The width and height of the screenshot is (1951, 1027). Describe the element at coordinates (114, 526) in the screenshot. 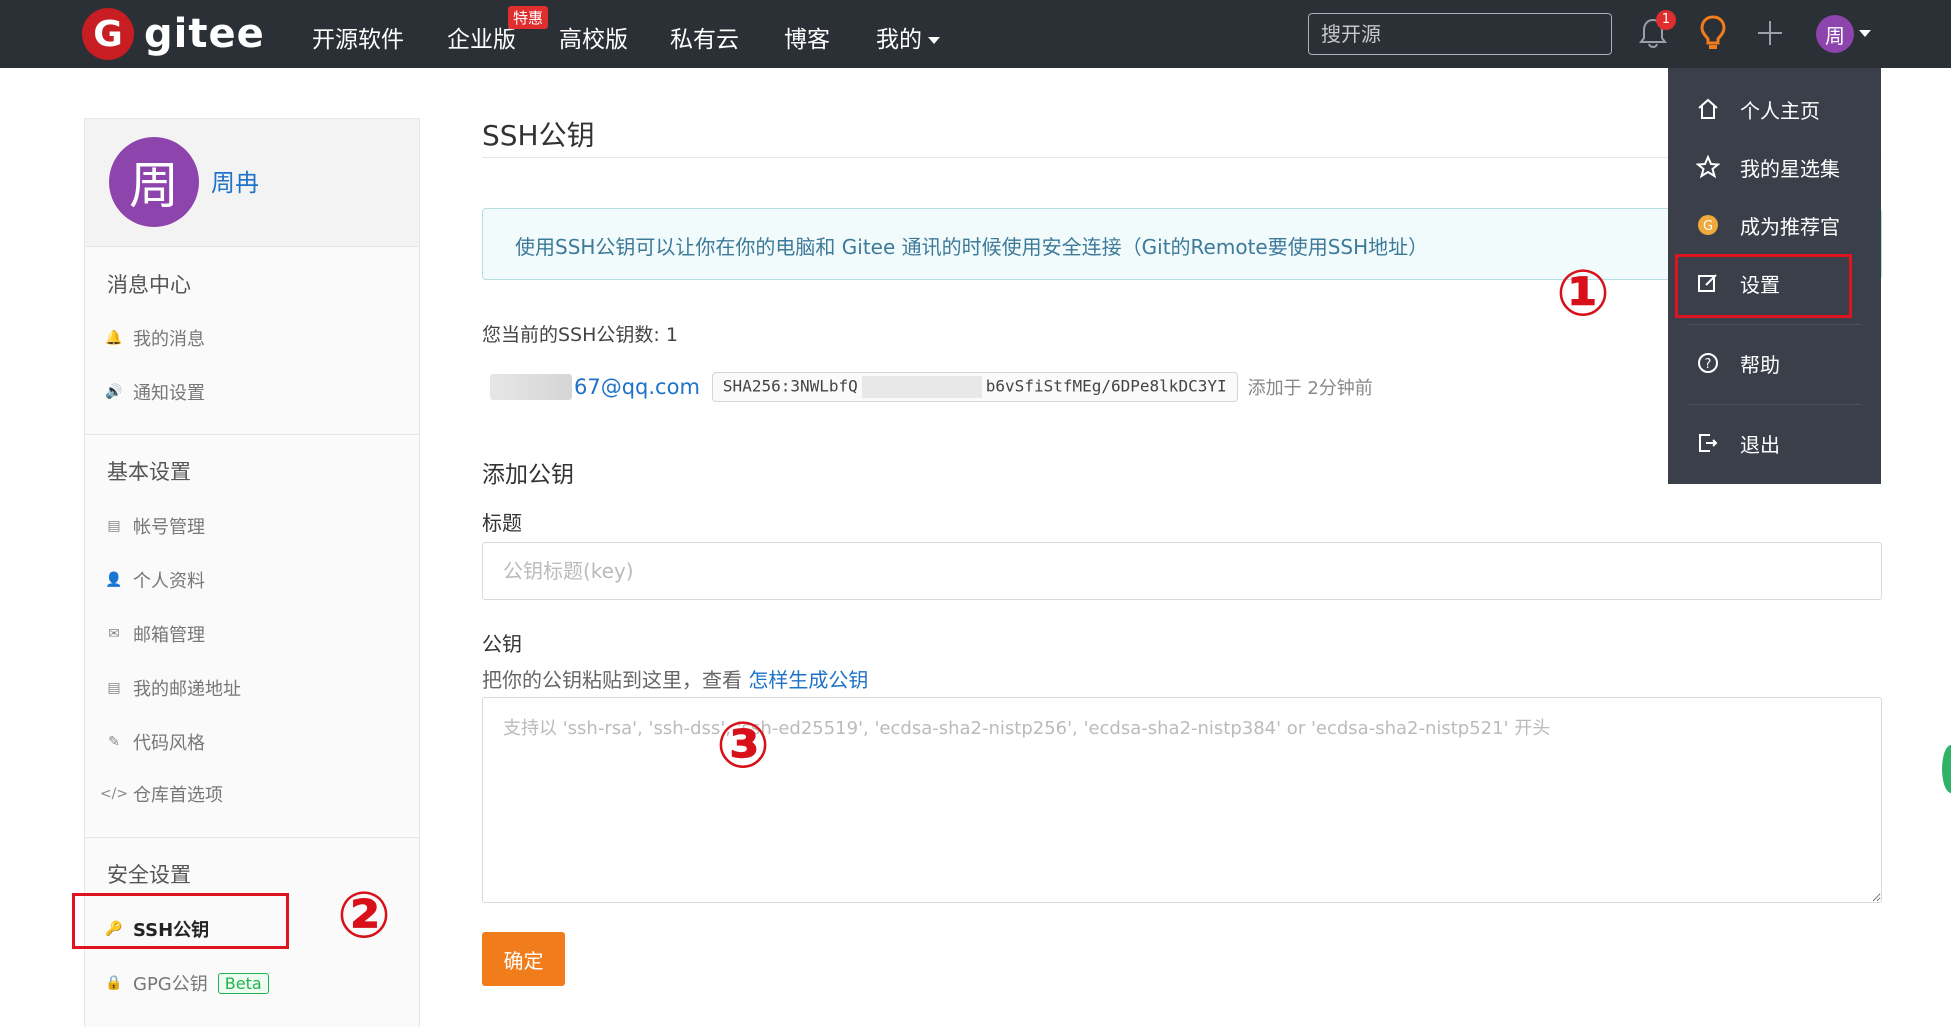

I see `id-card-icon: ▤` at that location.